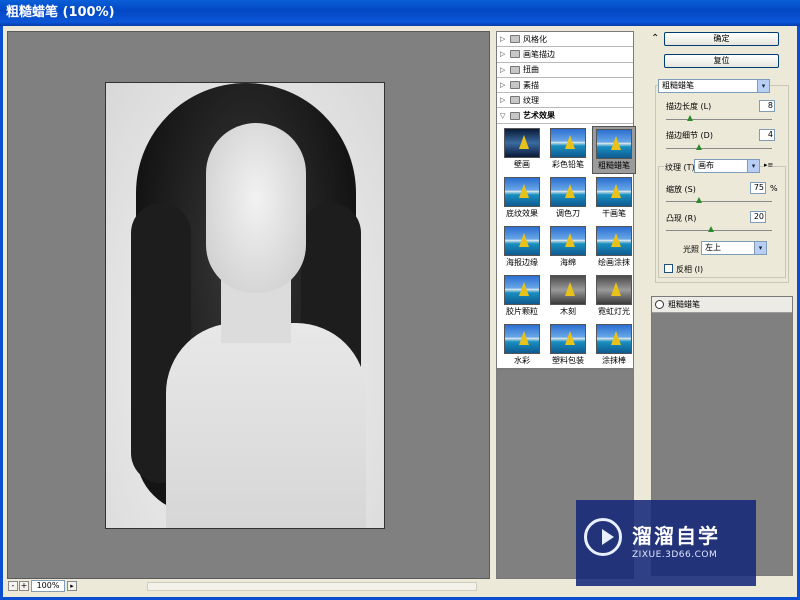 Image resolution: width=800 pixels, height=600 pixels. I want to click on thumb-watercolor: 水彩, so click(522, 346).